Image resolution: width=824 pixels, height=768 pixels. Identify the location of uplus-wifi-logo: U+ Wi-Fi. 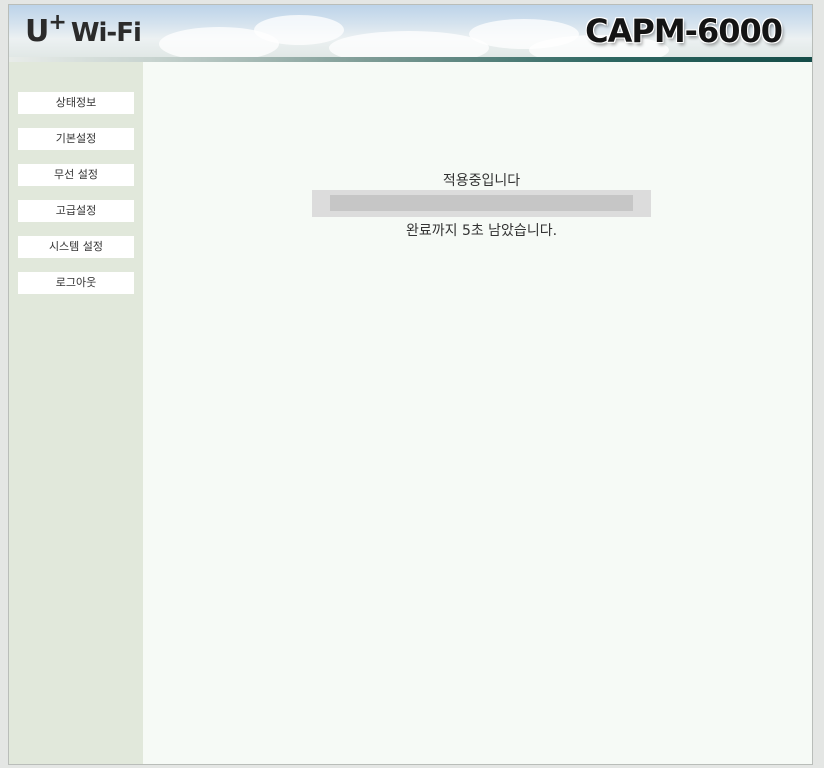
(83, 29).